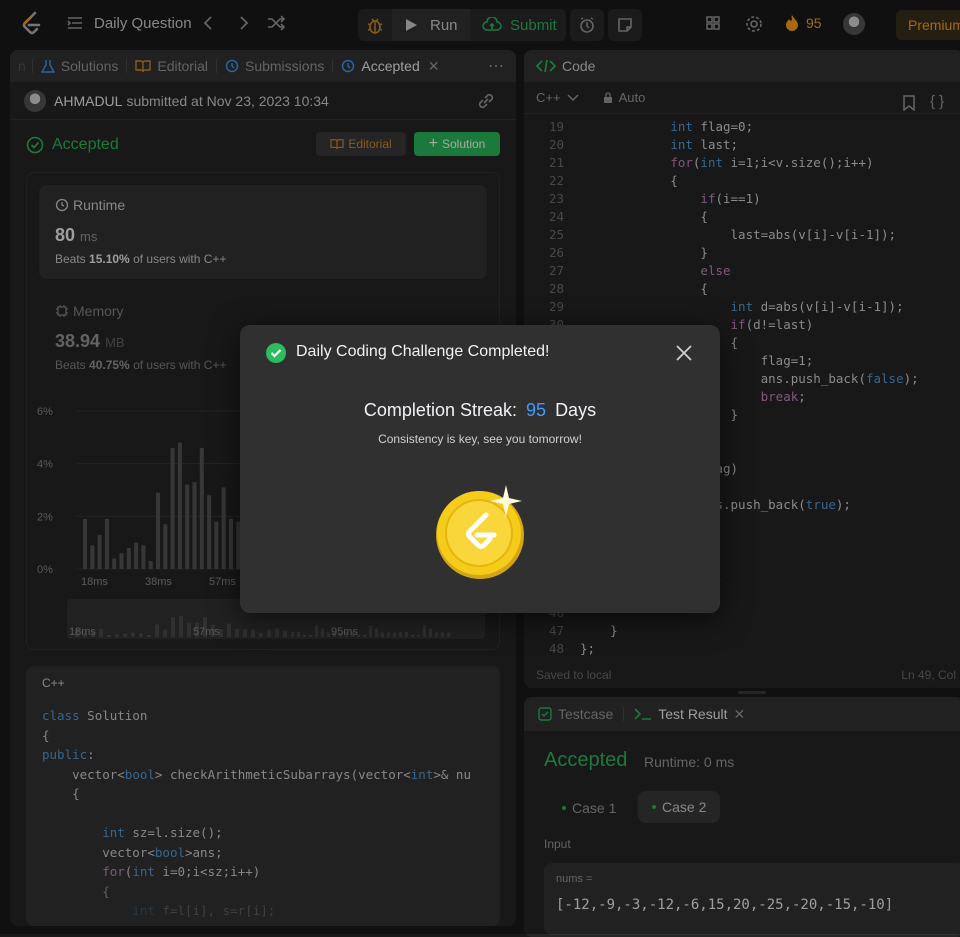 The width and height of the screenshot is (960, 937). What do you see at coordinates (481, 531) in the screenshot?
I see `leetcode-coin-icon` at bounding box center [481, 531].